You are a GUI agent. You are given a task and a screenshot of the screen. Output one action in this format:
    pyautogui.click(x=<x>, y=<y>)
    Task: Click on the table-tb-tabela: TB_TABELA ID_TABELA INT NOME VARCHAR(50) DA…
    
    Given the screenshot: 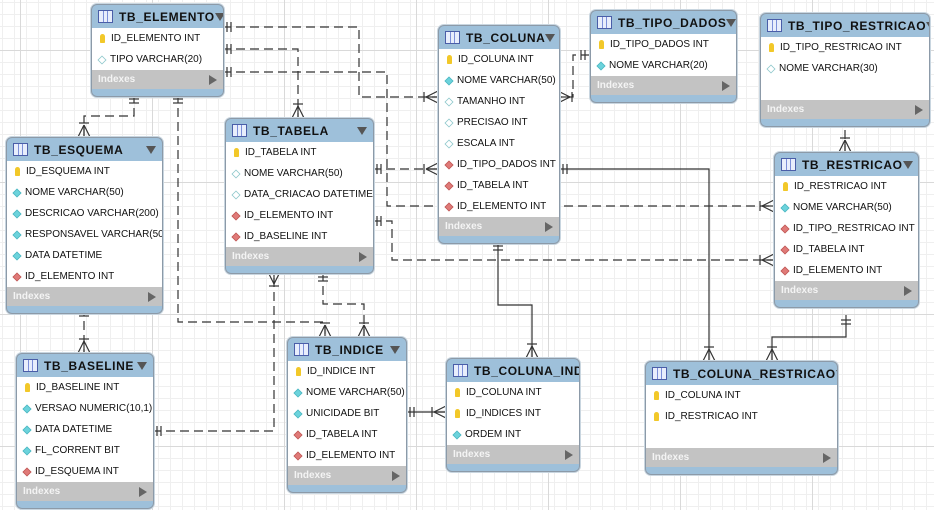 What is the action you would take?
    pyautogui.click(x=299, y=196)
    